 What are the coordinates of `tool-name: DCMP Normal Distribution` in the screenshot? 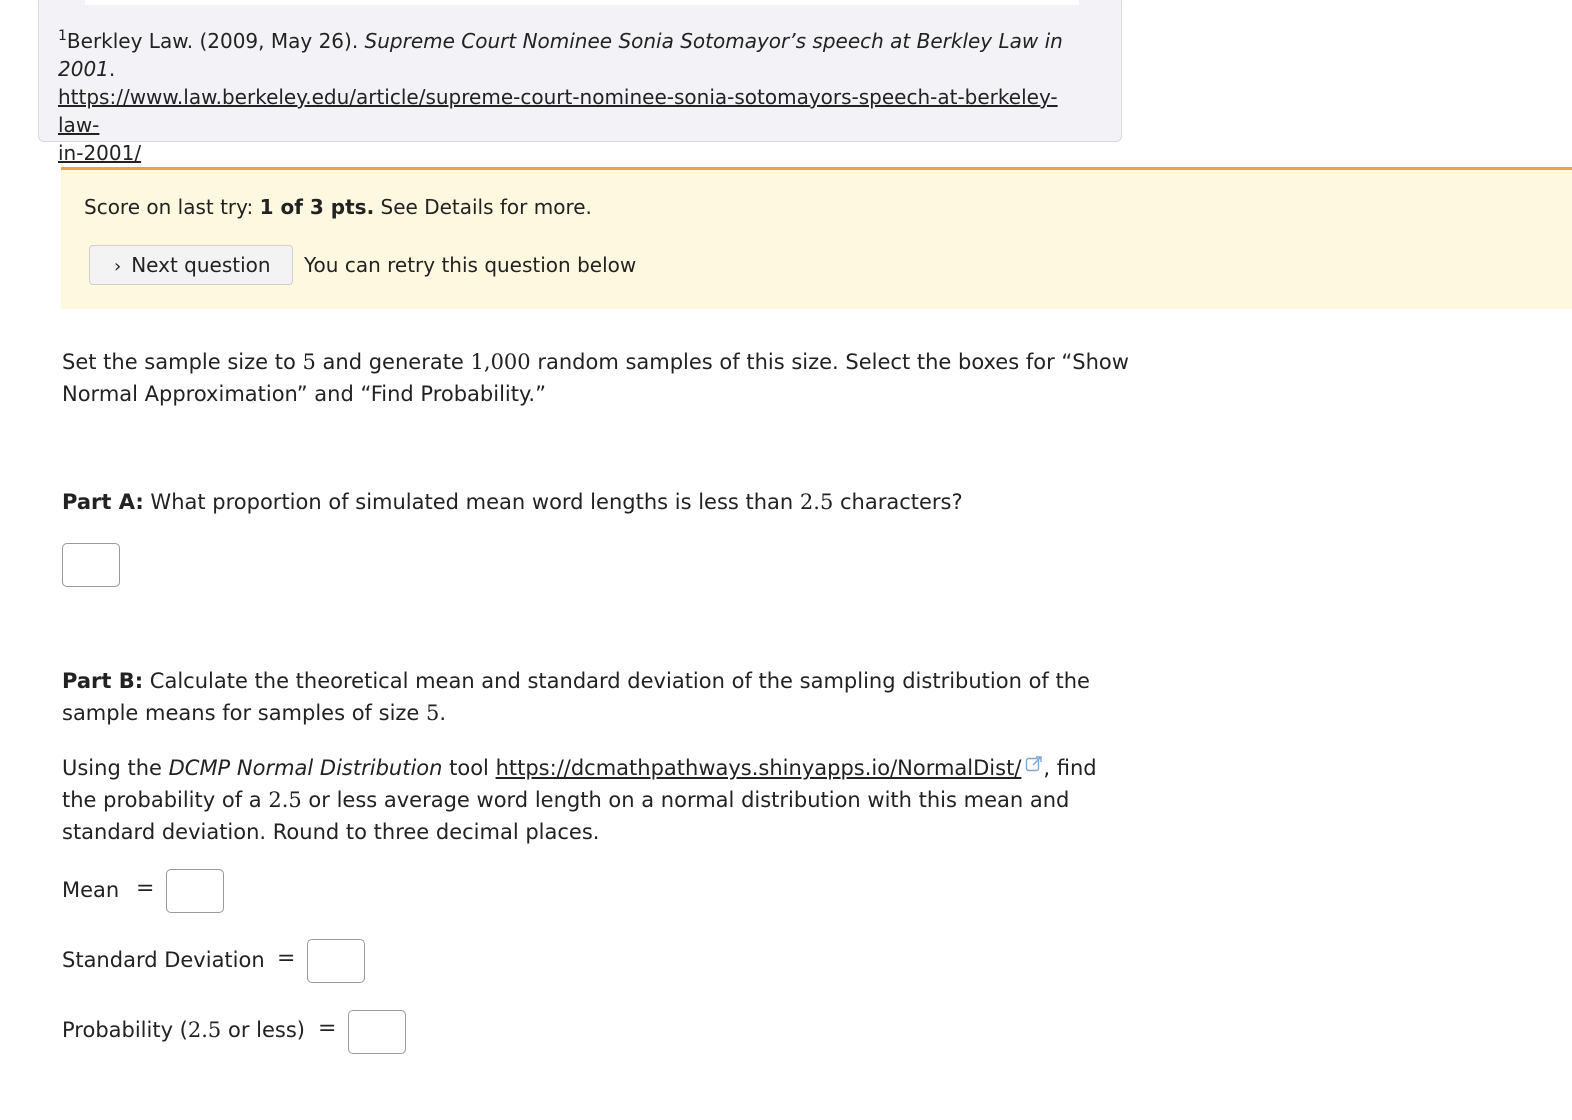 It's located at (305, 768).